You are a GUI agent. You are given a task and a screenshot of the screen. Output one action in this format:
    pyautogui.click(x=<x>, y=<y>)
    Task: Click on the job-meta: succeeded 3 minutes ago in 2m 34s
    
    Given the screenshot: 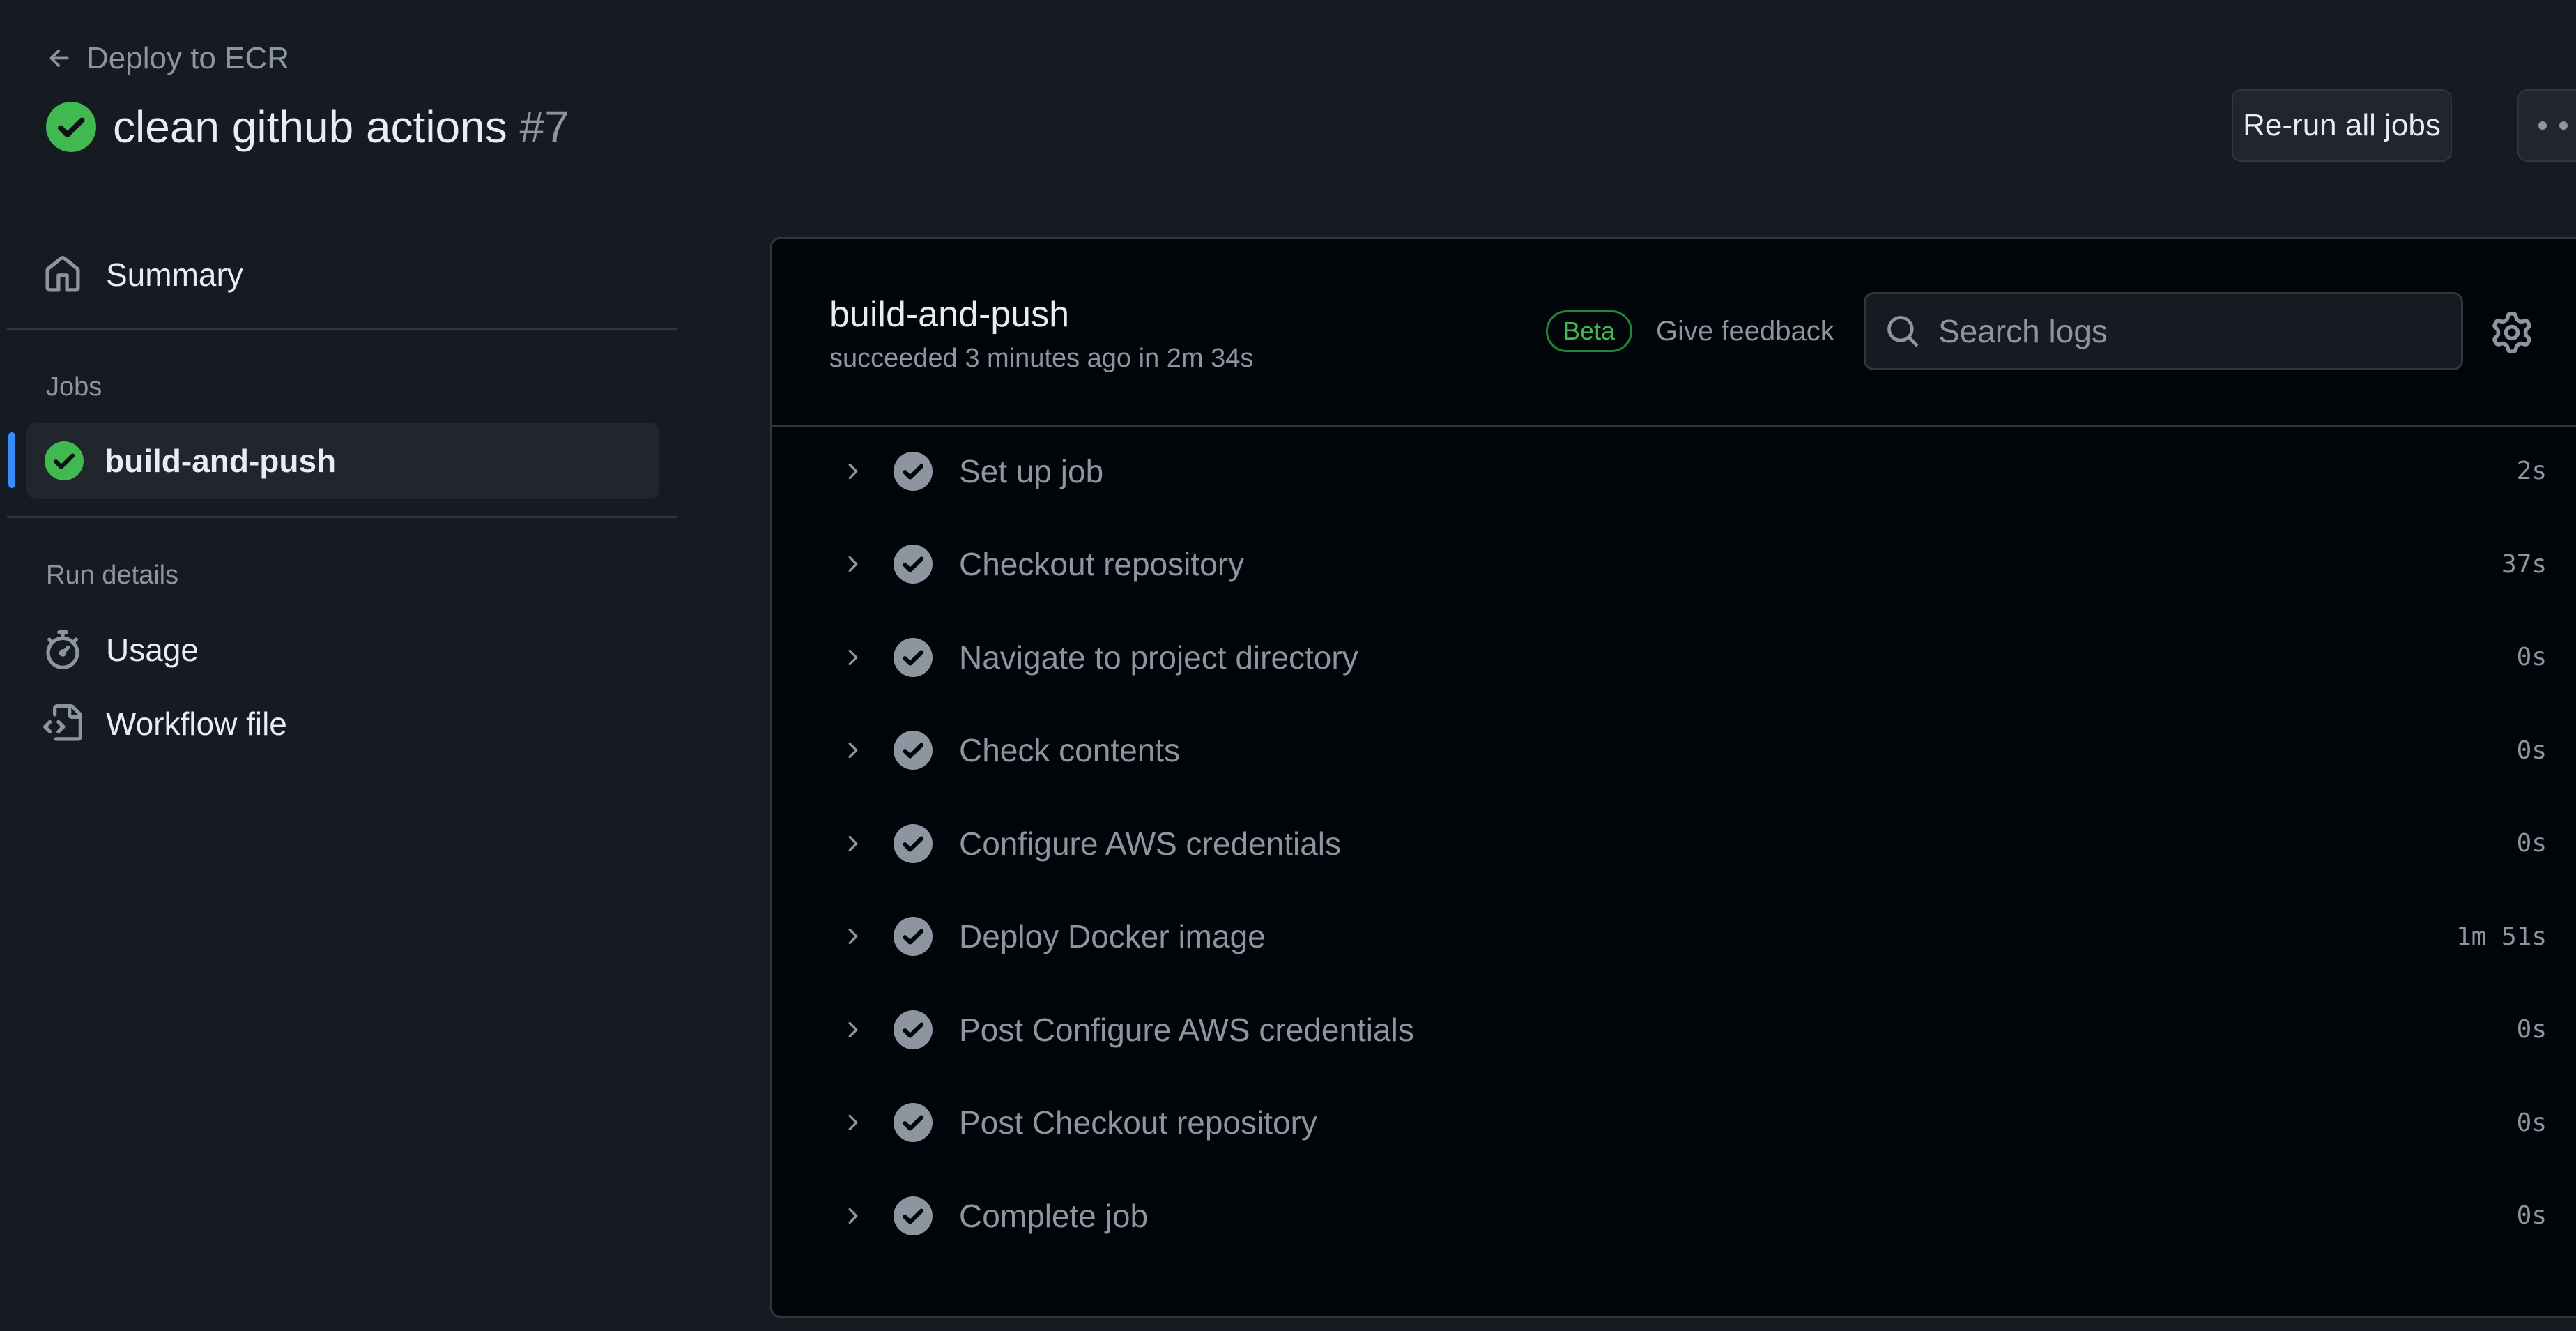 What is the action you would take?
    pyautogui.click(x=1041, y=358)
    